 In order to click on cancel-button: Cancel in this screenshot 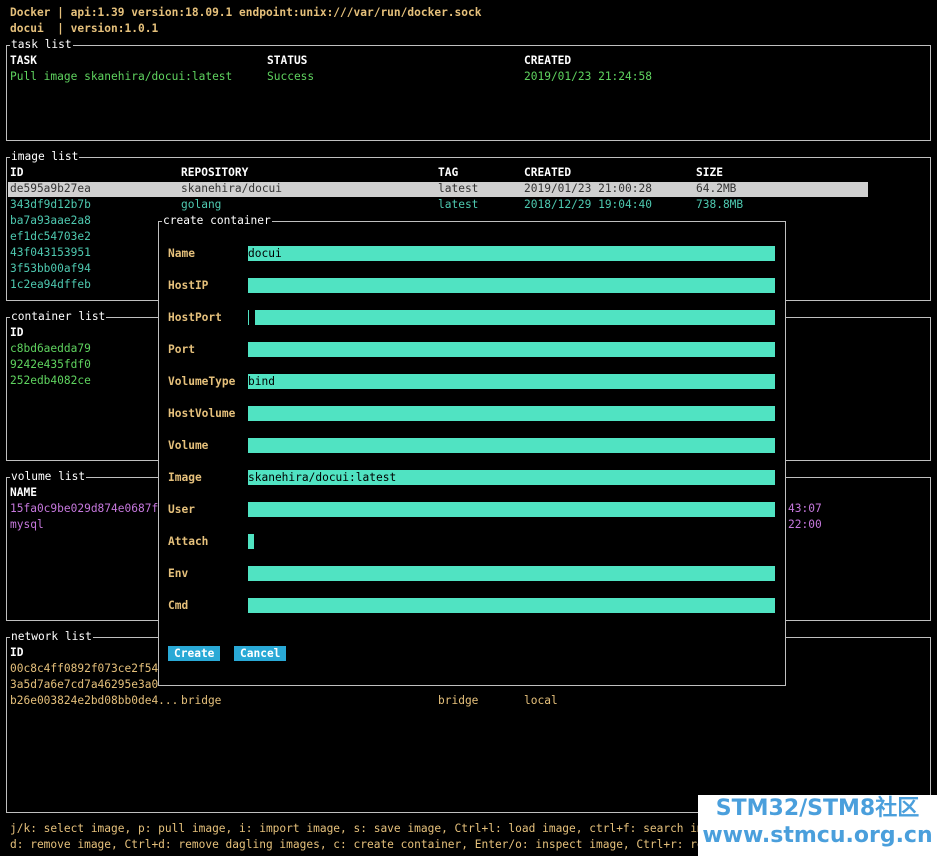, I will do `click(260, 653)`.